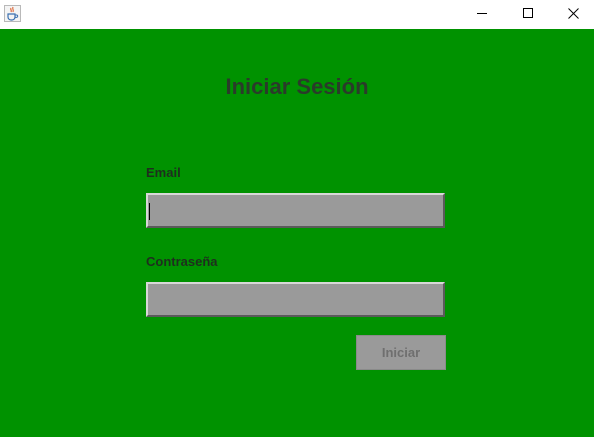 The width and height of the screenshot is (594, 437). I want to click on maximize-button, so click(528, 14).